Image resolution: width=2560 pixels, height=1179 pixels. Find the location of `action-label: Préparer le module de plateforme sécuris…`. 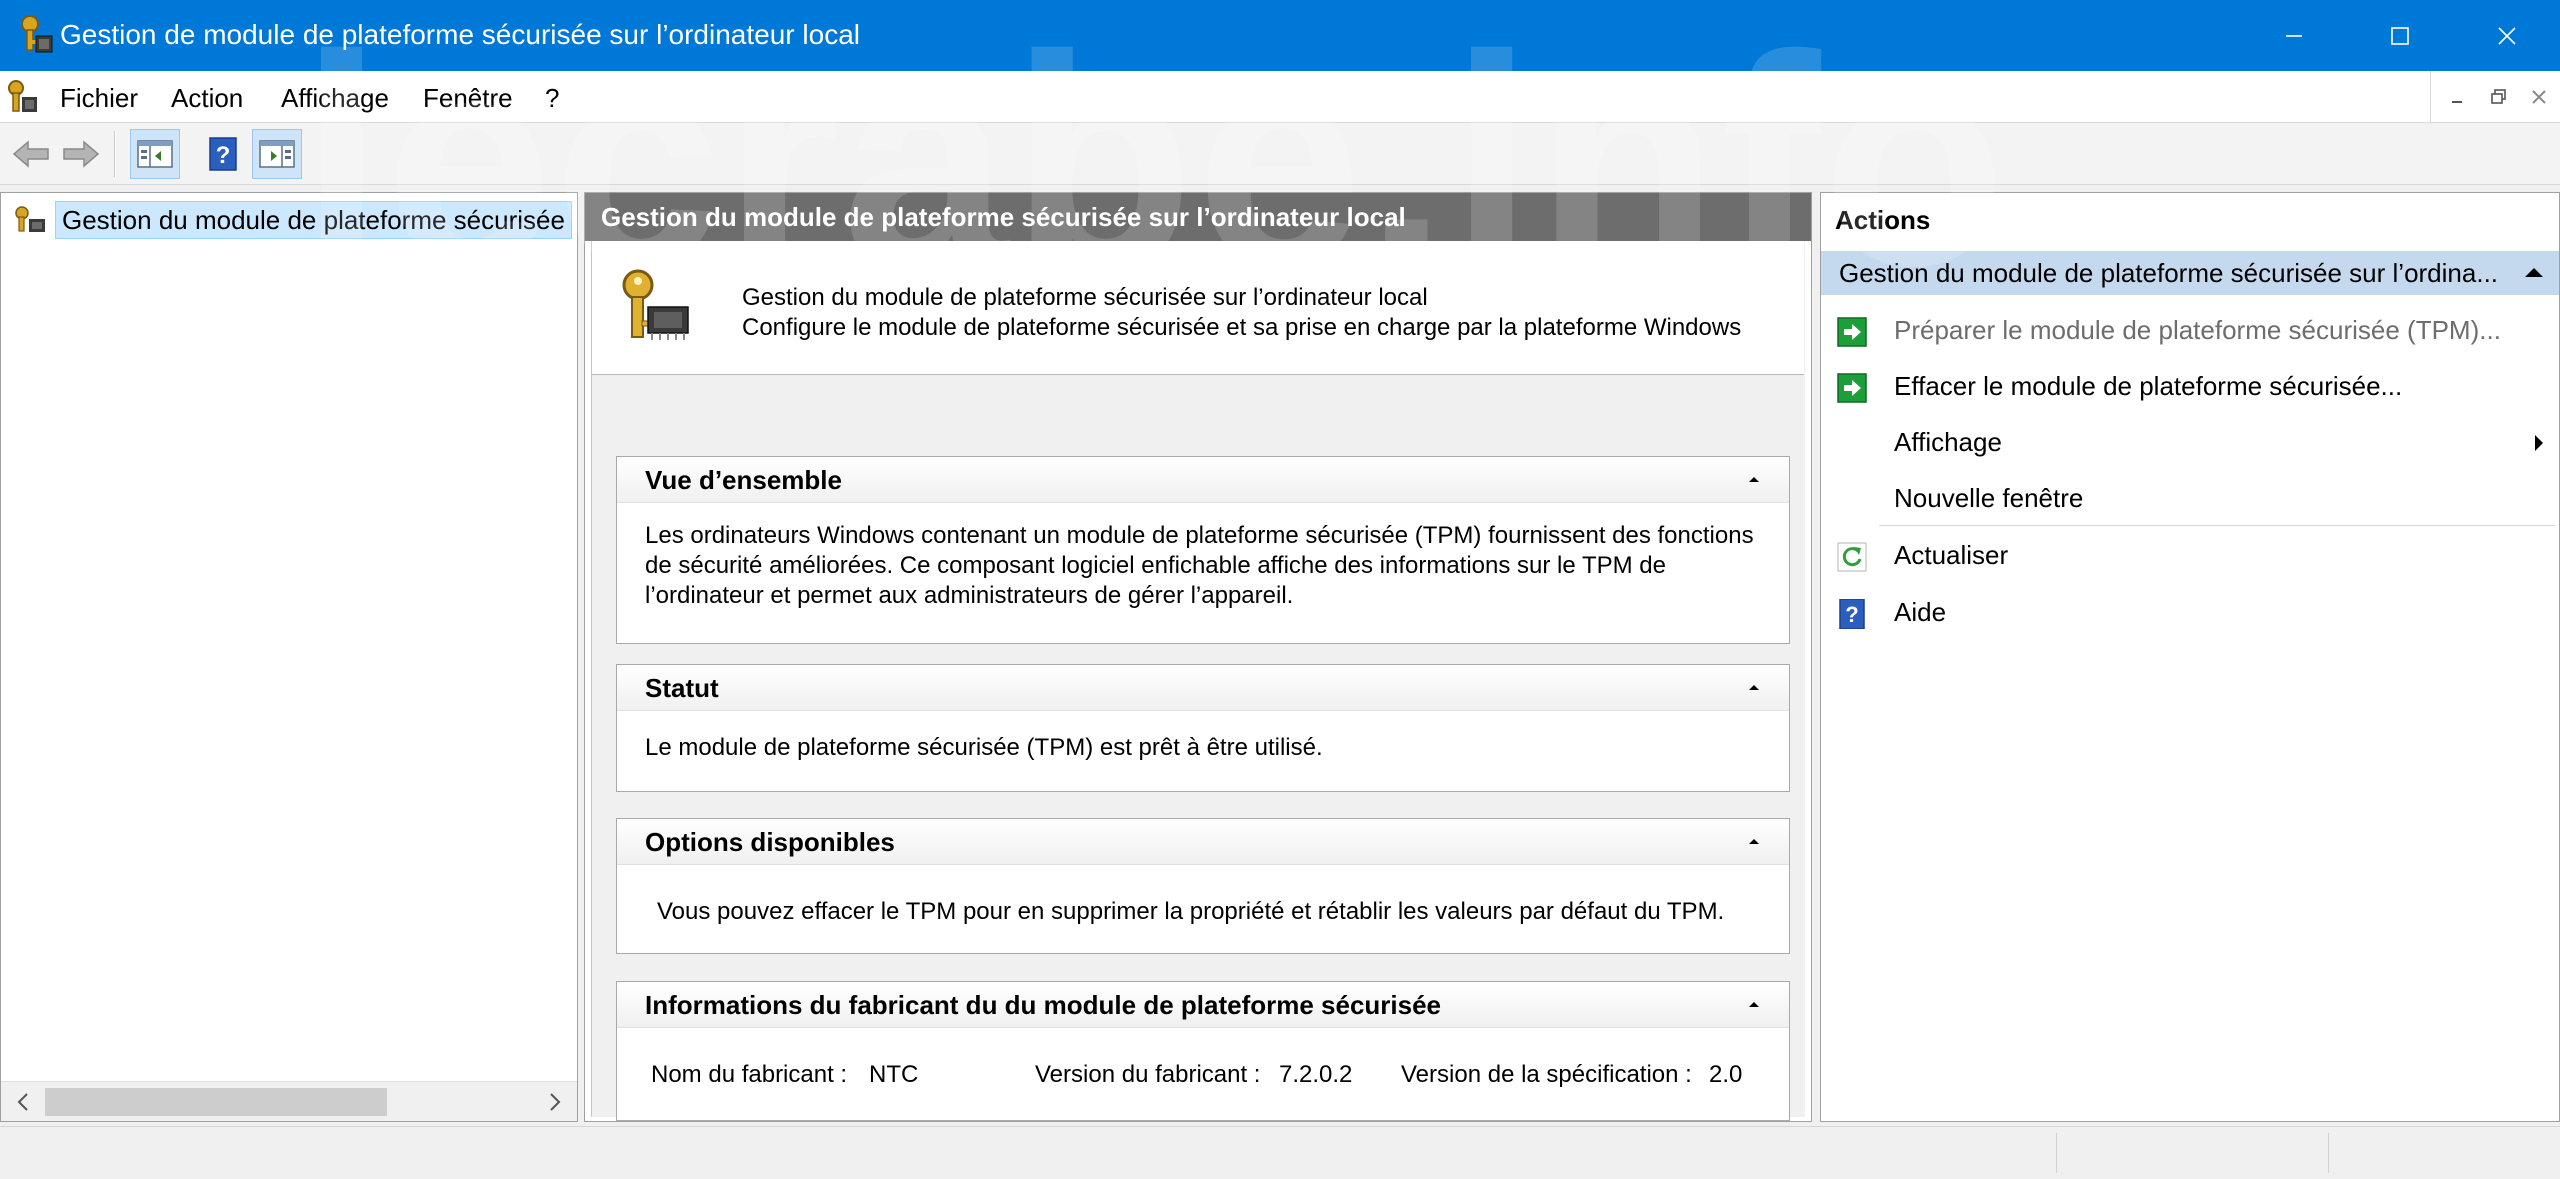

action-label: Préparer le module de plateforme sécuris… is located at coordinates (2197, 330).